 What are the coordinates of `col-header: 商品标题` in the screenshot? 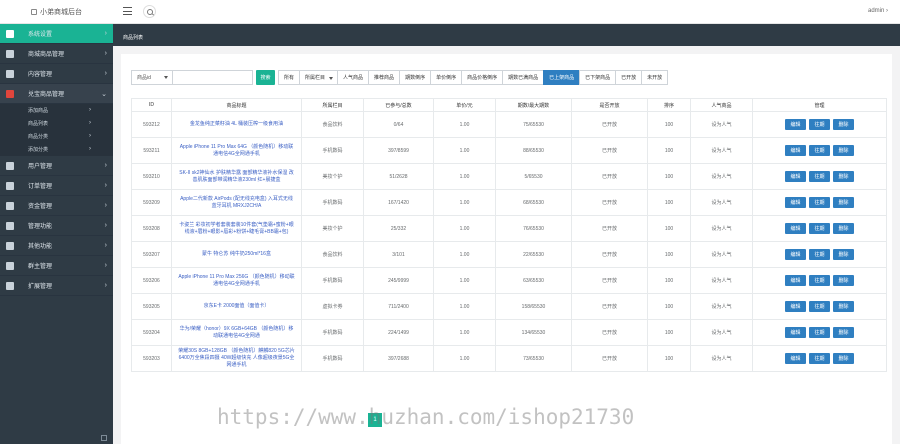 It's located at (236, 105).